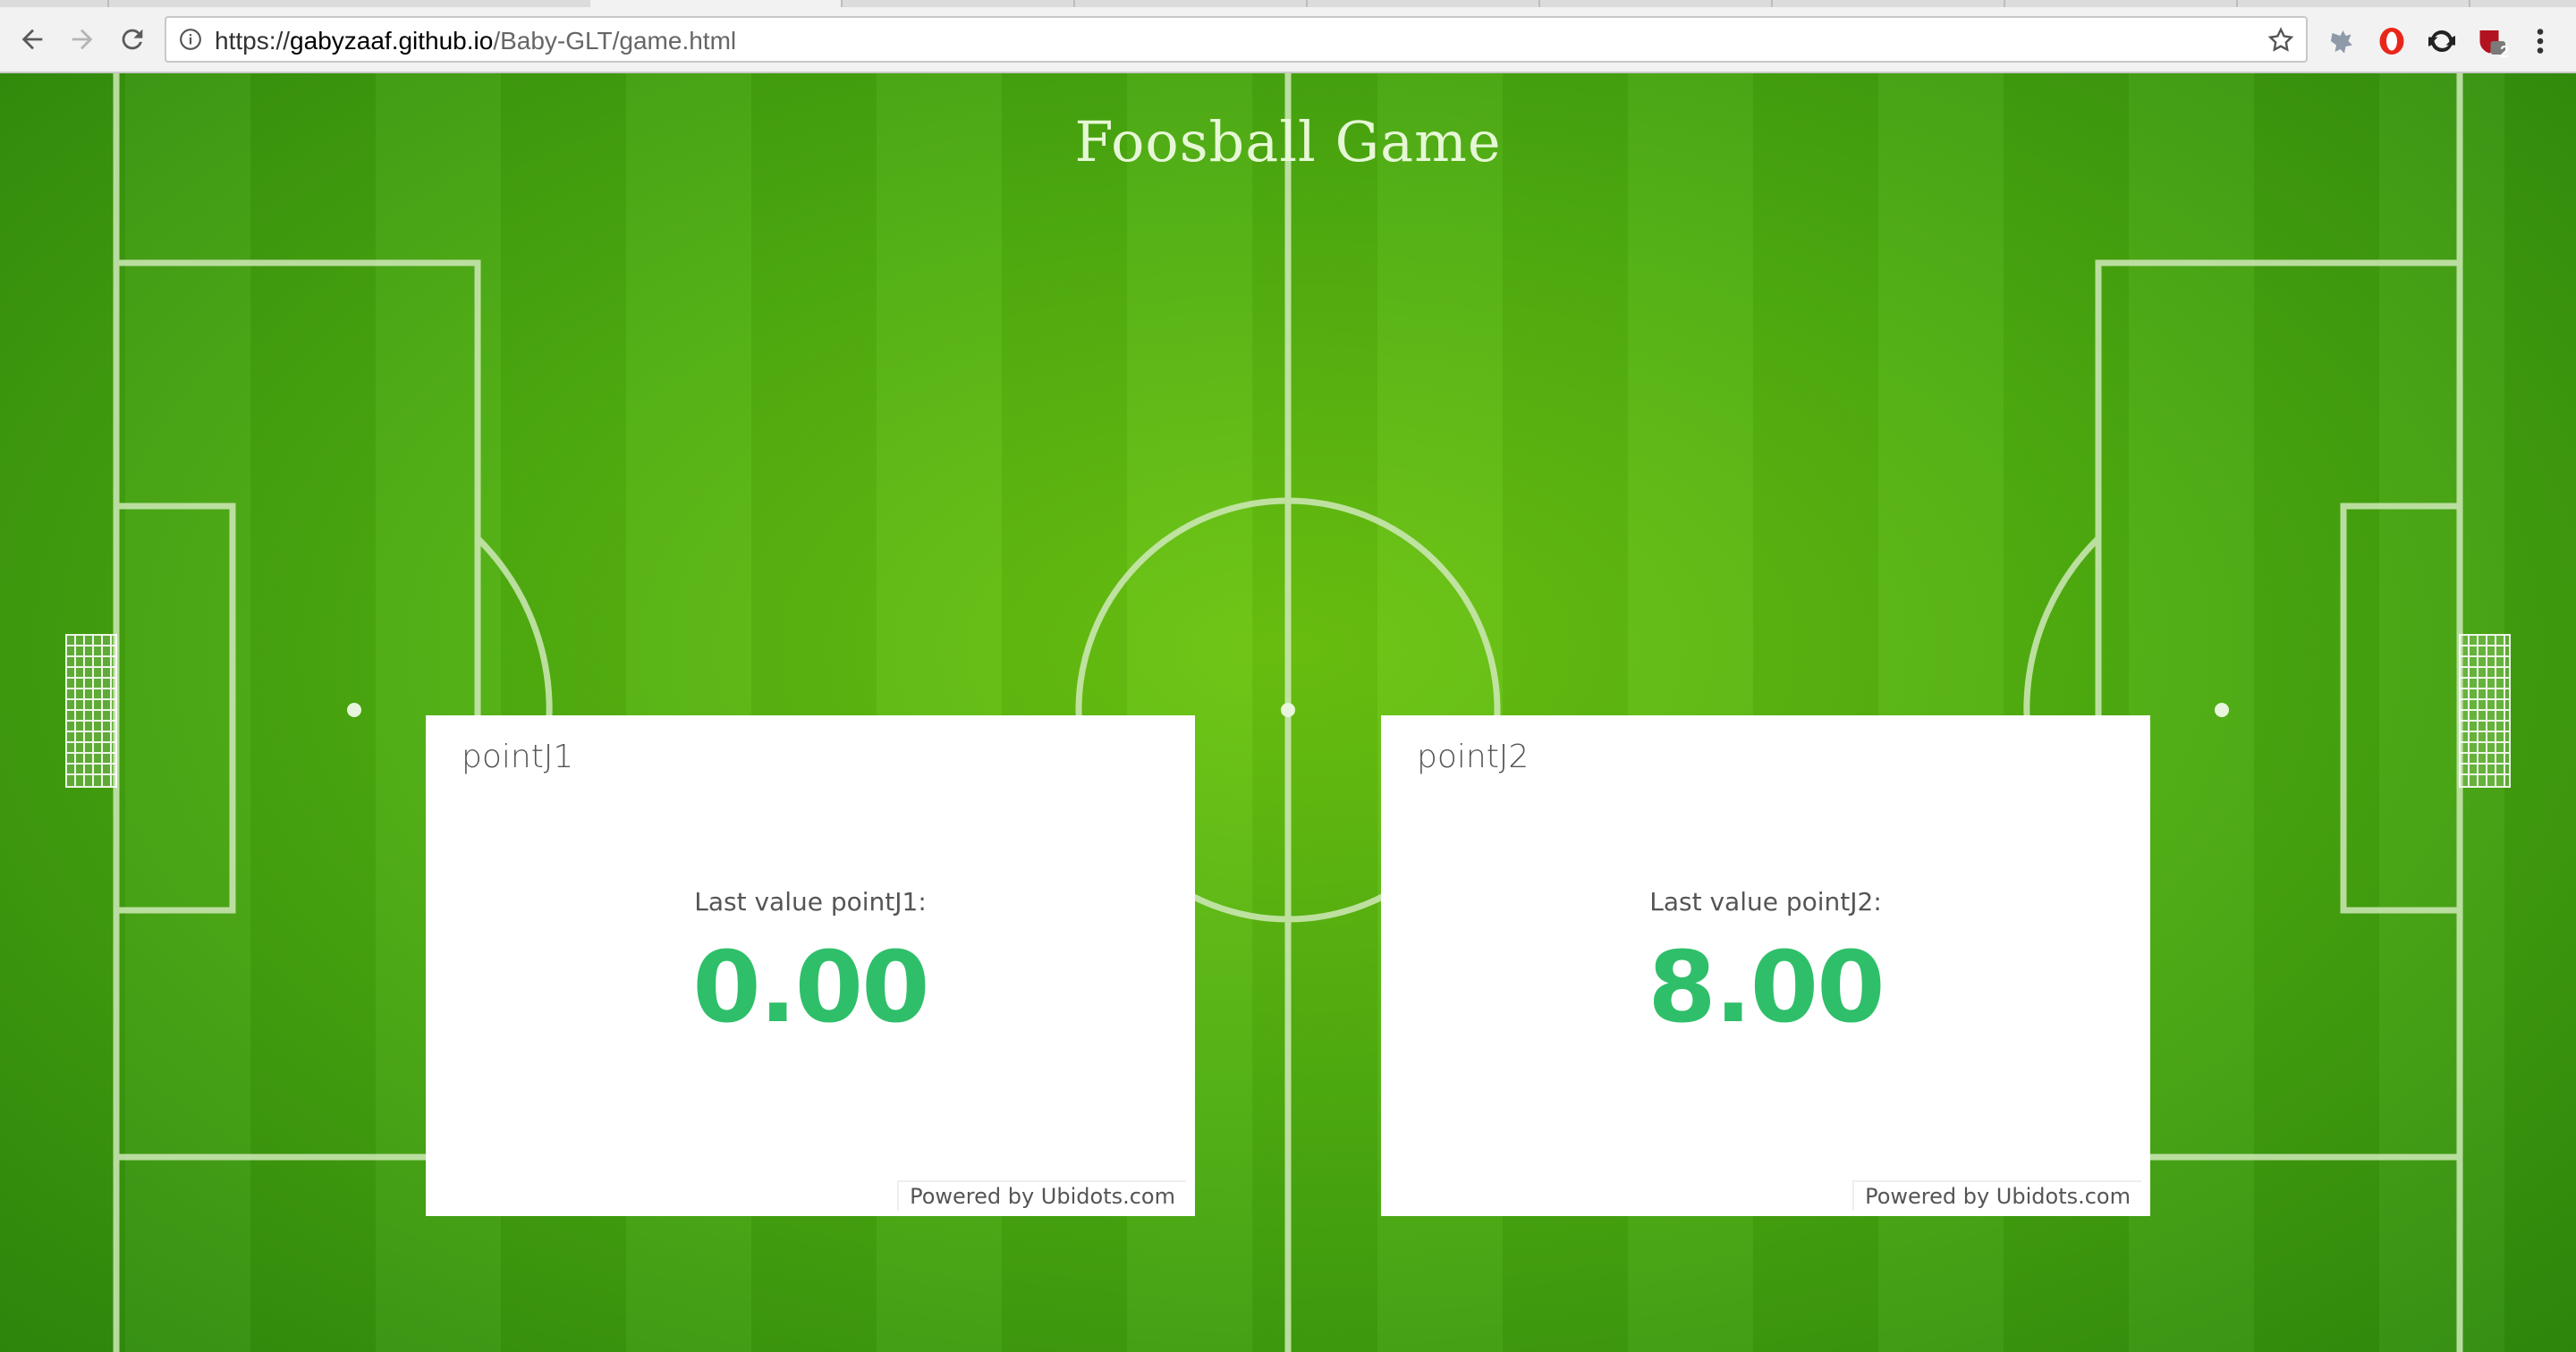  I want to click on widget-title: pointJ1, so click(518, 757).